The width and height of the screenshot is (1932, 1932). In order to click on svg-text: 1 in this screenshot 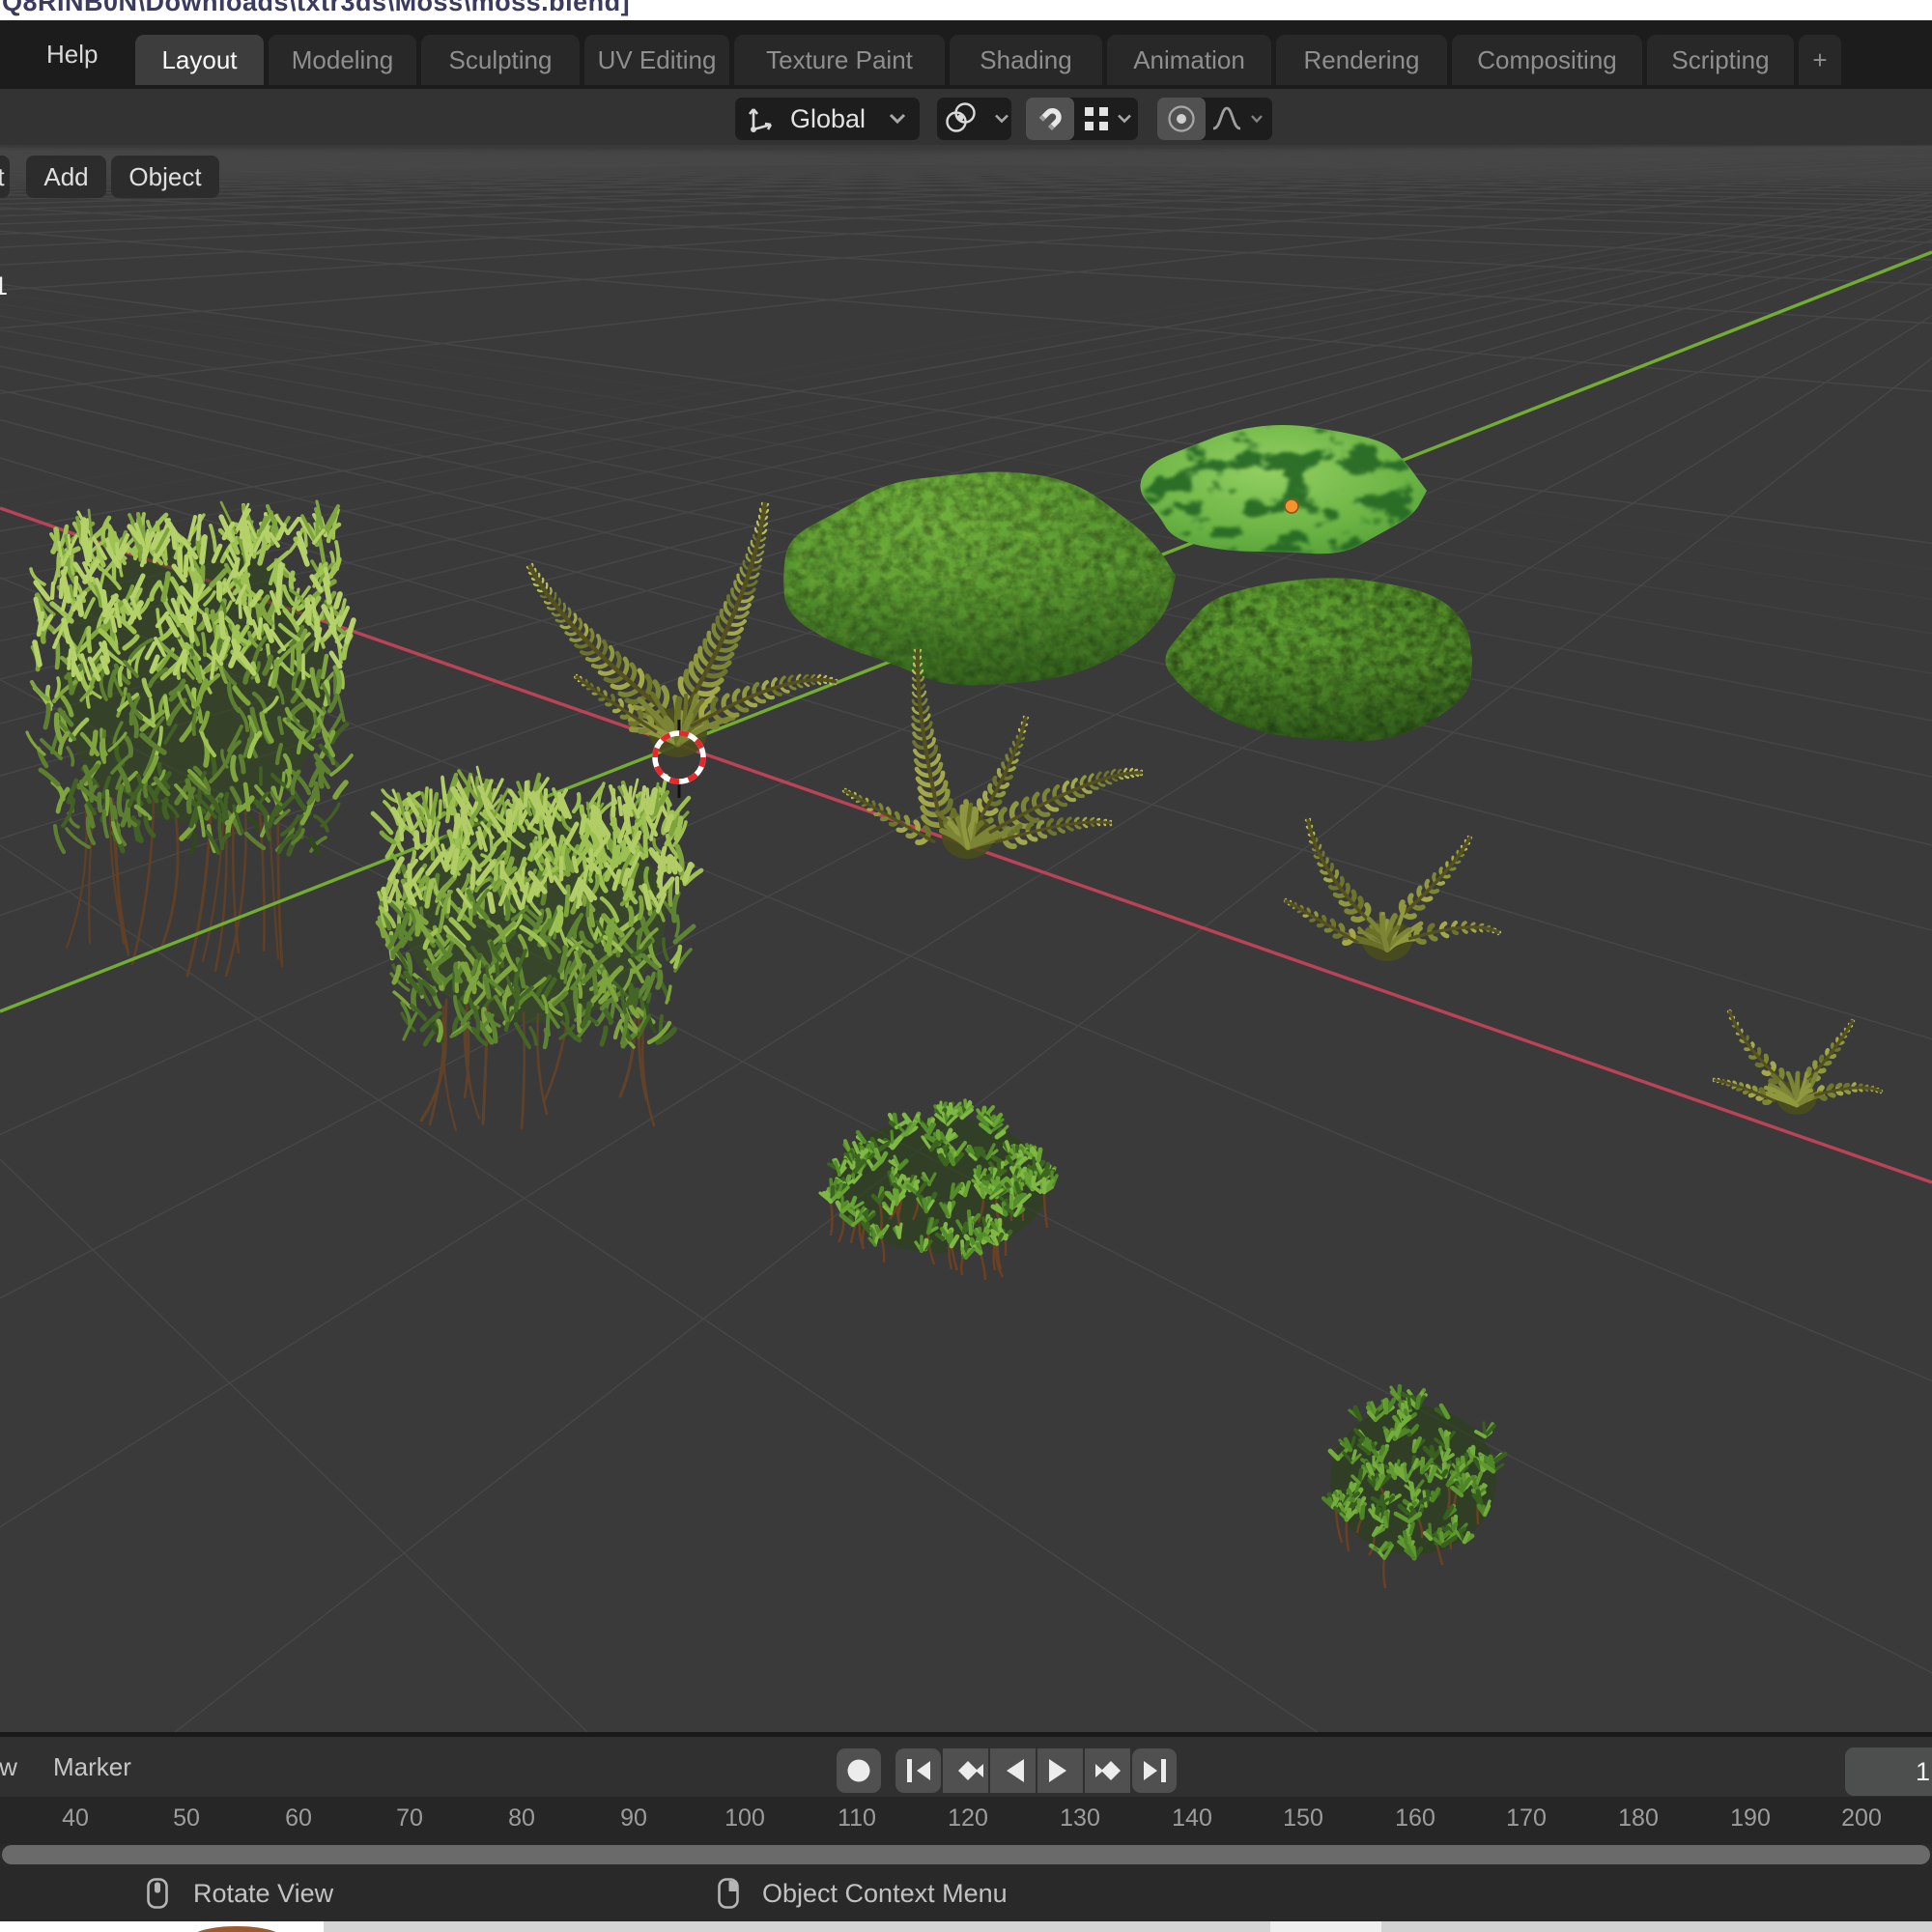, I will do `click(4, 285)`.